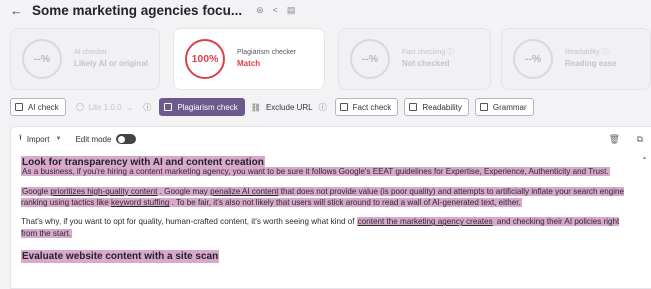 The width and height of the screenshot is (651, 289). What do you see at coordinates (91, 52) in the screenshot?
I see `card-label: AI checker` at bounding box center [91, 52].